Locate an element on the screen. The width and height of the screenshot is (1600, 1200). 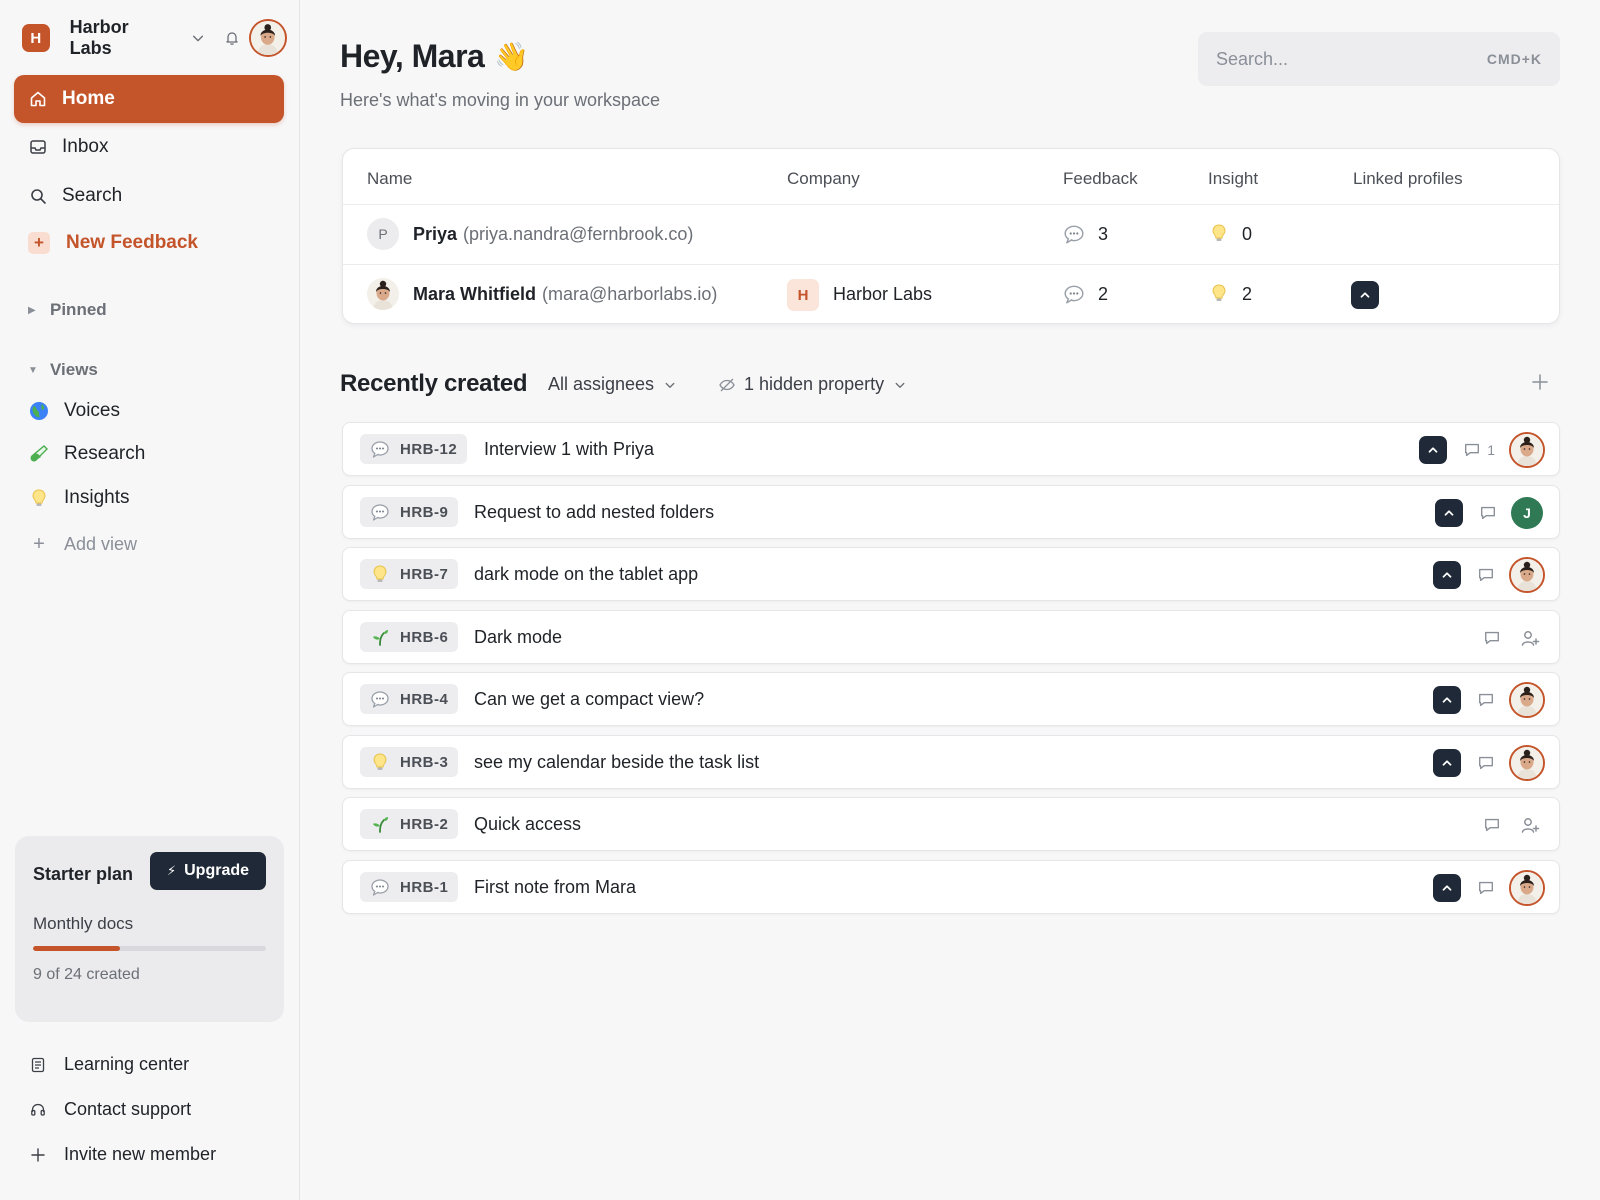
view-insights-label: Insights is located at coordinates (97, 497).